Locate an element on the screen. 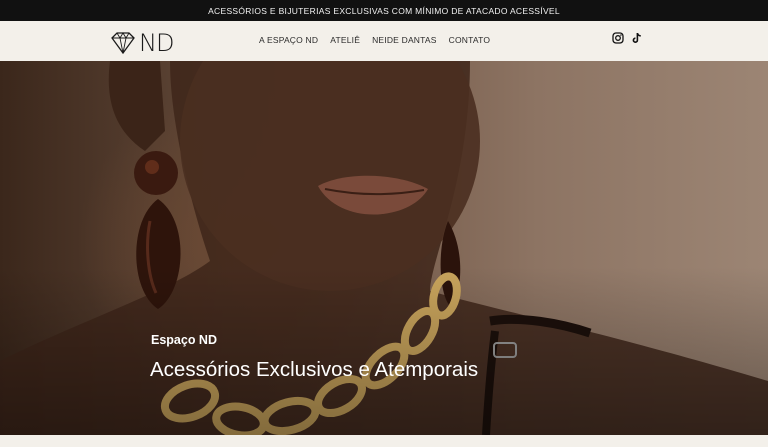 This screenshot has width=768, height=447. logo: ND is located at coordinates (146, 43).